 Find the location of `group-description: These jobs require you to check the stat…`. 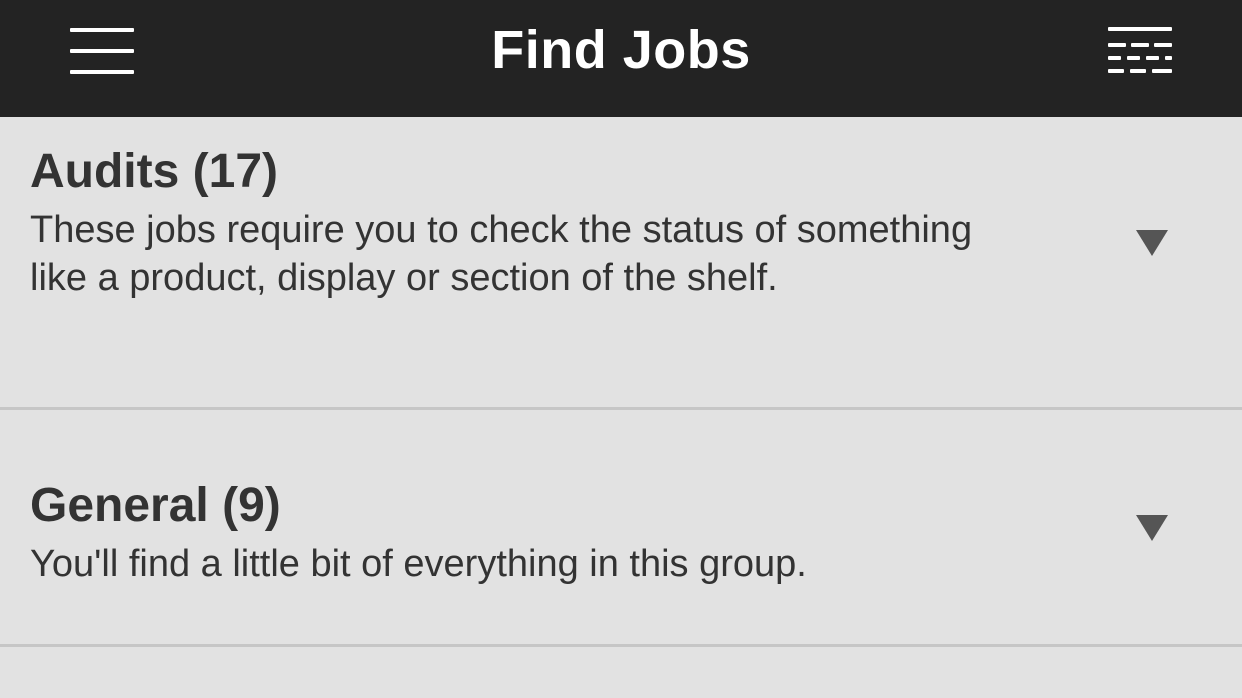

group-description: These jobs require you to check the stat… is located at coordinates (501, 254).